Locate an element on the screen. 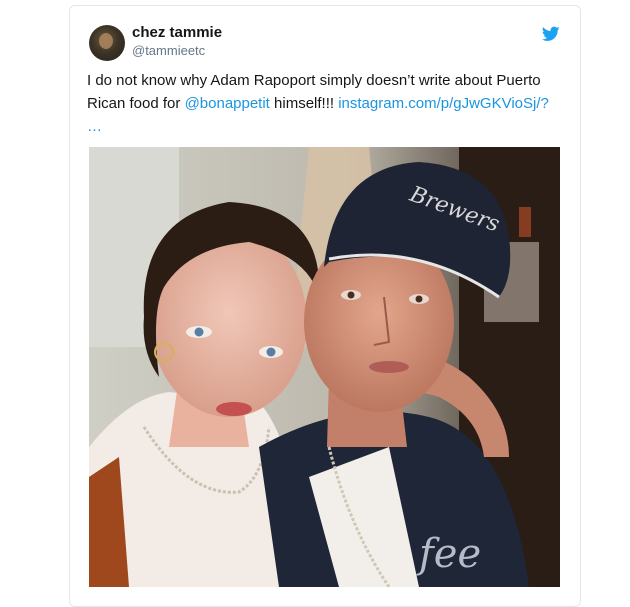  twitter-bird-icon is located at coordinates (551, 34).